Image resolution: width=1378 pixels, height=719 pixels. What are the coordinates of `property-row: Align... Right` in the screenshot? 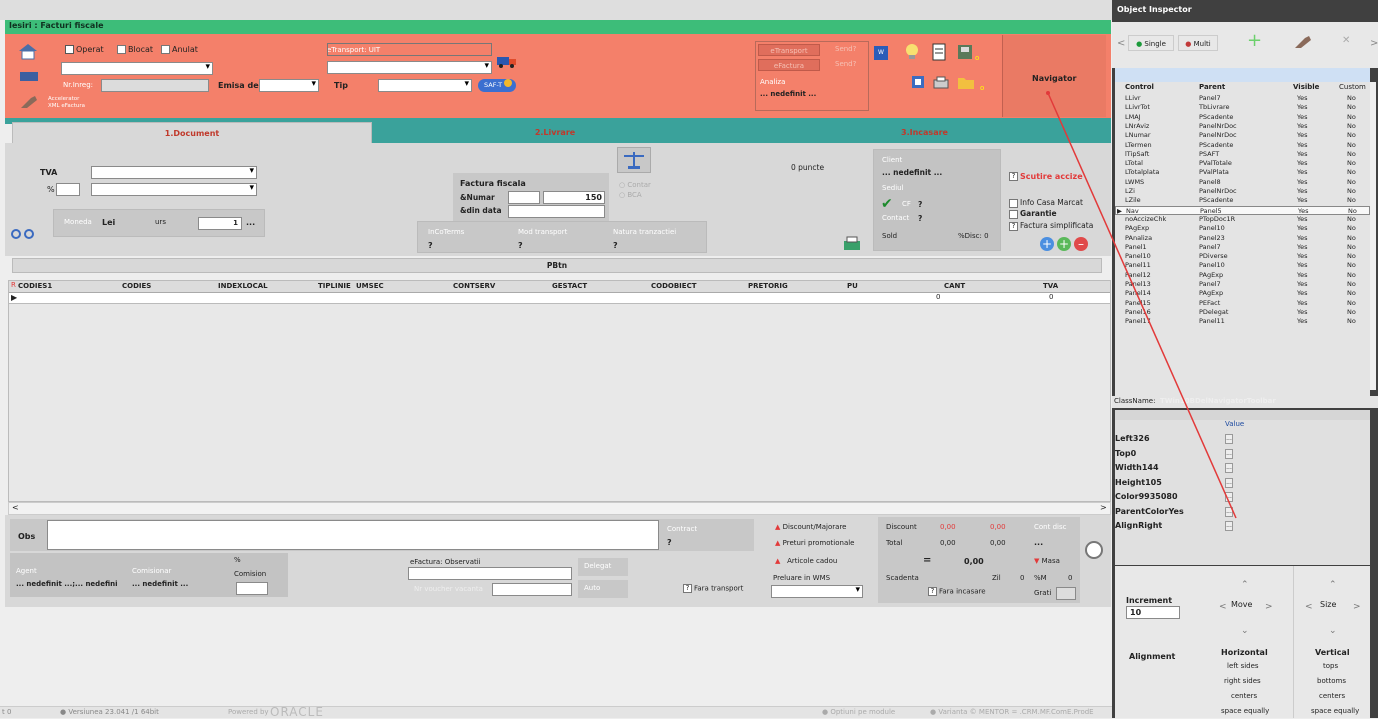 It's located at (1242, 526).